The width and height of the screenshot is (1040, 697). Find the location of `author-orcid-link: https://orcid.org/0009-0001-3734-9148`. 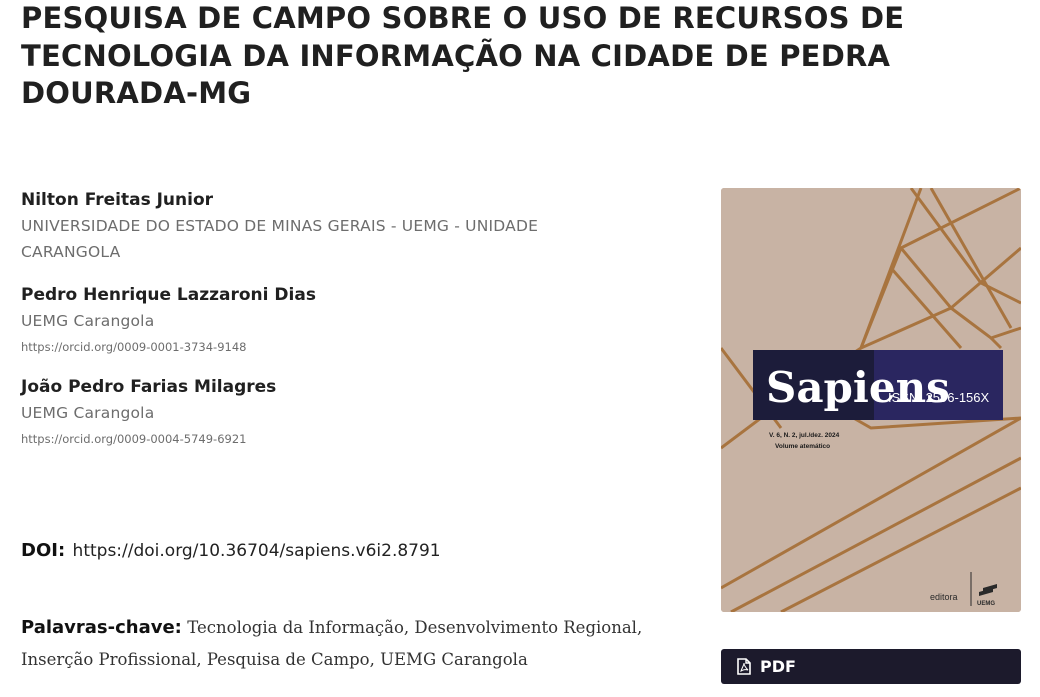

author-orcid-link: https://orcid.org/0009-0001-3734-9148 is located at coordinates (321, 347).